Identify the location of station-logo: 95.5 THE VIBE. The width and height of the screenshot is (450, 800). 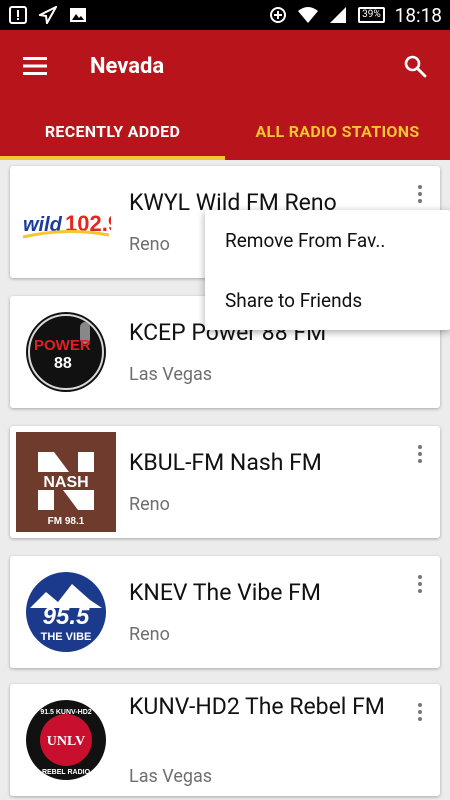
(66, 612).